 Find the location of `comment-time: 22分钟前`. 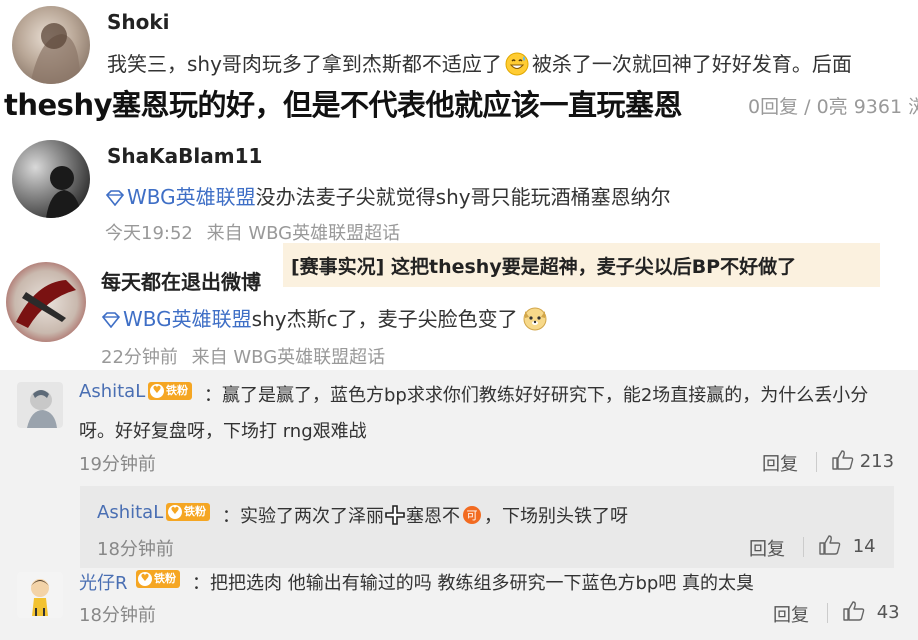

comment-time: 22分钟前 is located at coordinates (139, 357).